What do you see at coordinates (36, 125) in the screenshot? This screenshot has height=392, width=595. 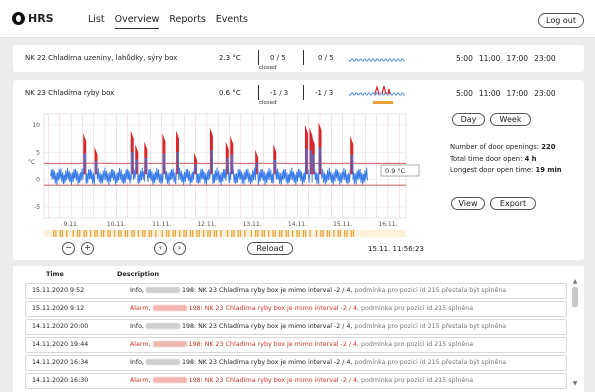 I see `y-tick-label: 10` at bounding box center [36, 125].